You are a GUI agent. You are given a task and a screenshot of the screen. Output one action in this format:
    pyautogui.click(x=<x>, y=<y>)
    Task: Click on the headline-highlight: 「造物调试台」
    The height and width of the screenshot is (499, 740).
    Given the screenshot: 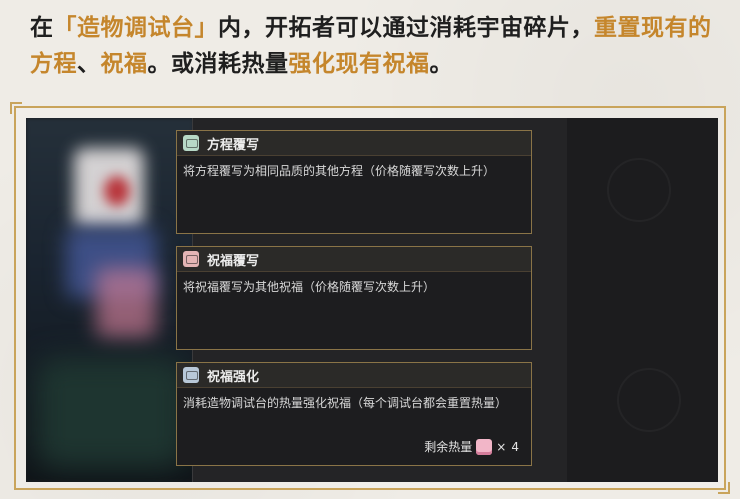 What is the action you would take?
    pyautogui.click(x=135, y=28)
    